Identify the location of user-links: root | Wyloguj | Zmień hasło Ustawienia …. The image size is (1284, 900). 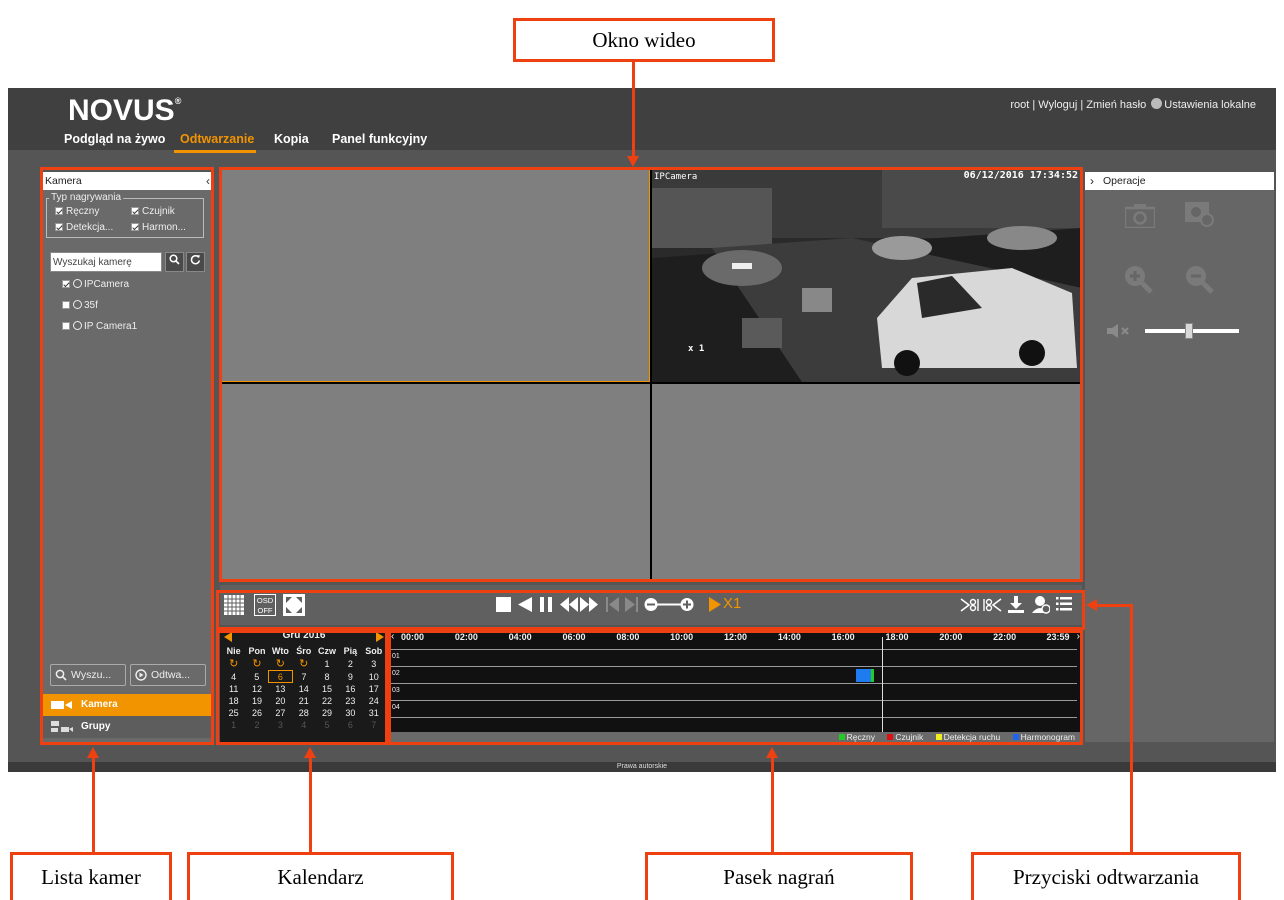
(1133, 104).